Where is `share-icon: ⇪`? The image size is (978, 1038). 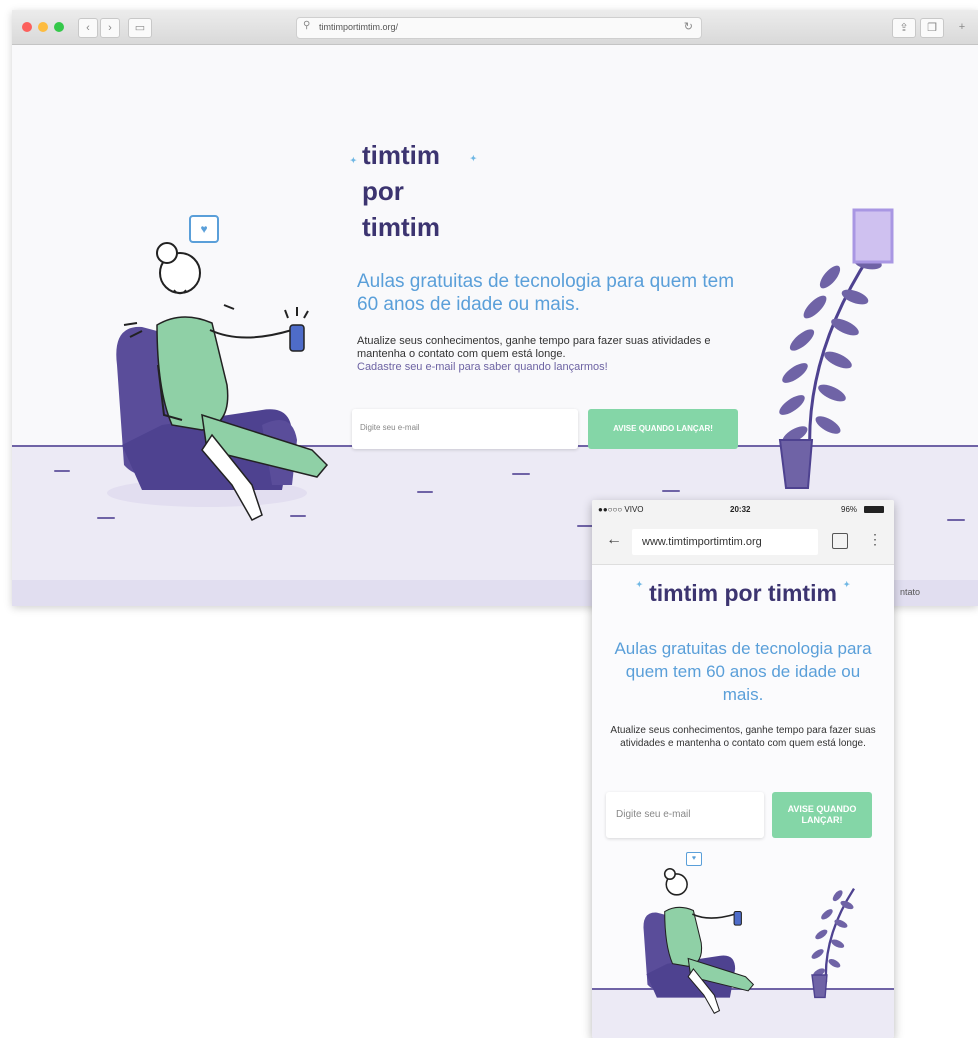
share-icon: ⇪ is located at coordinates (904, 28).